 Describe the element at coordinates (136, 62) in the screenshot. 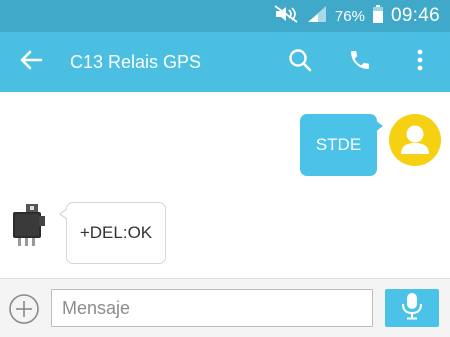

I see `conversation-title: C13 Relais GPS` at that location.